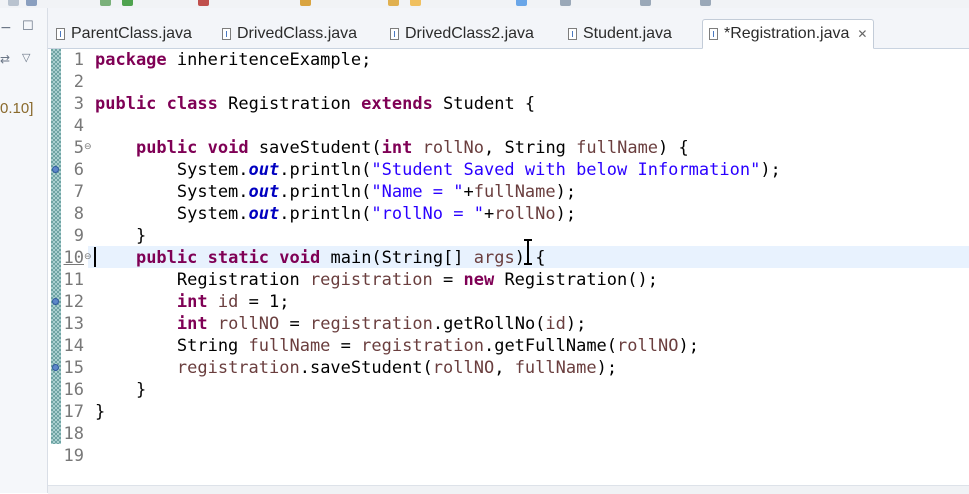  I want to click on code-token: int, so click(192, 324).